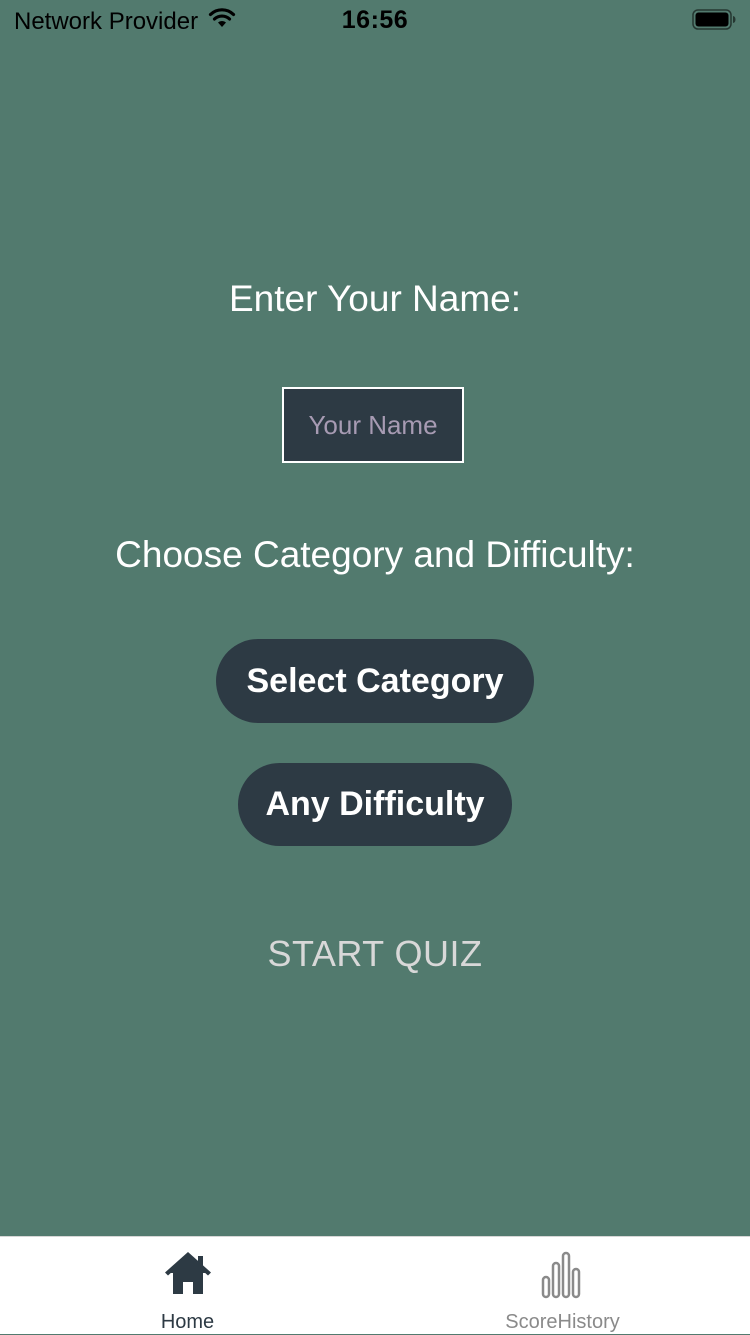 This screenshot has height=1335, width=750. I want to click on tab-bar: Home ScoreHistory, so click(375, 1285).